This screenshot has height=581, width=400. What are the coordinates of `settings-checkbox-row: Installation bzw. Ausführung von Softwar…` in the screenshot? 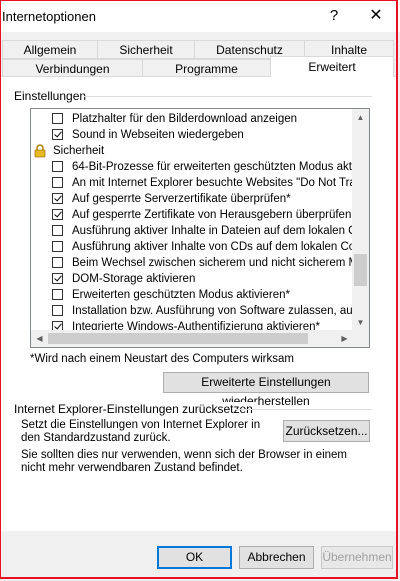 It's located at (192, 311).